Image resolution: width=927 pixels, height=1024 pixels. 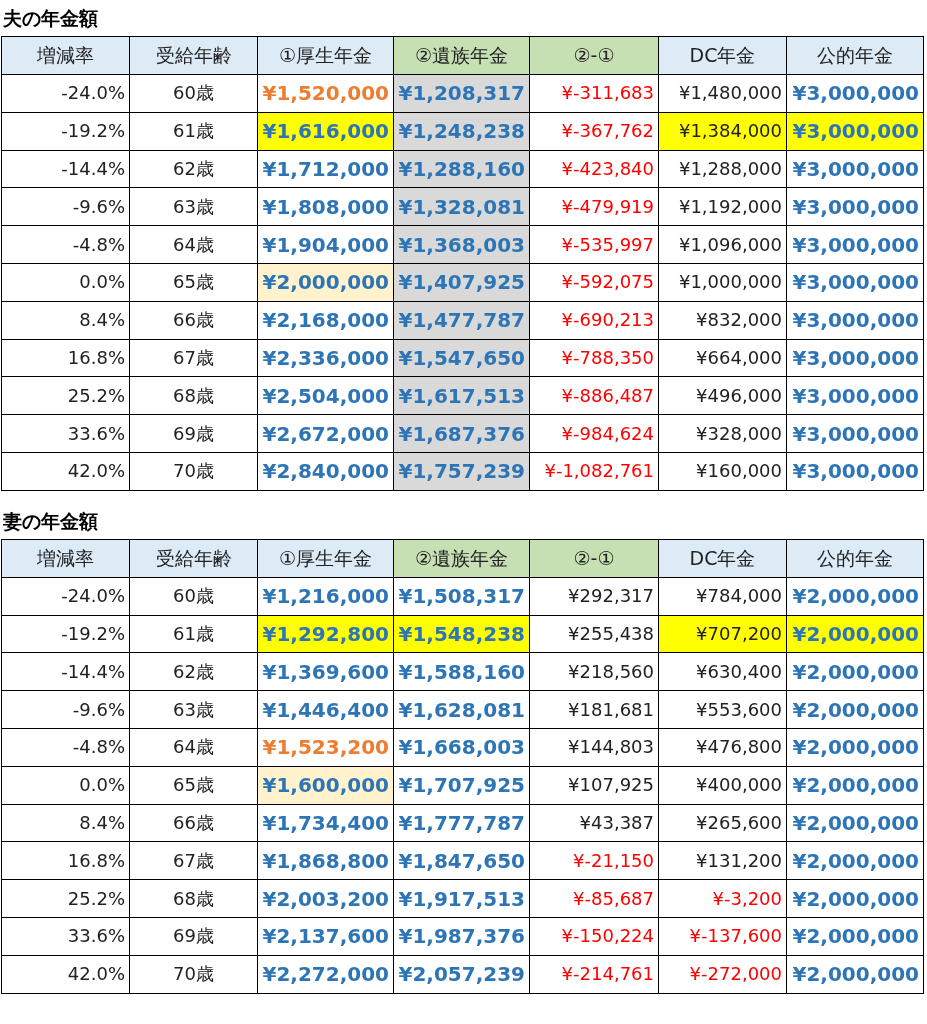 What do you see at coordinates (461, 860) in the screenshot?
I see `table-cell: ¥1,847,650` at bounding box center [461, 860].